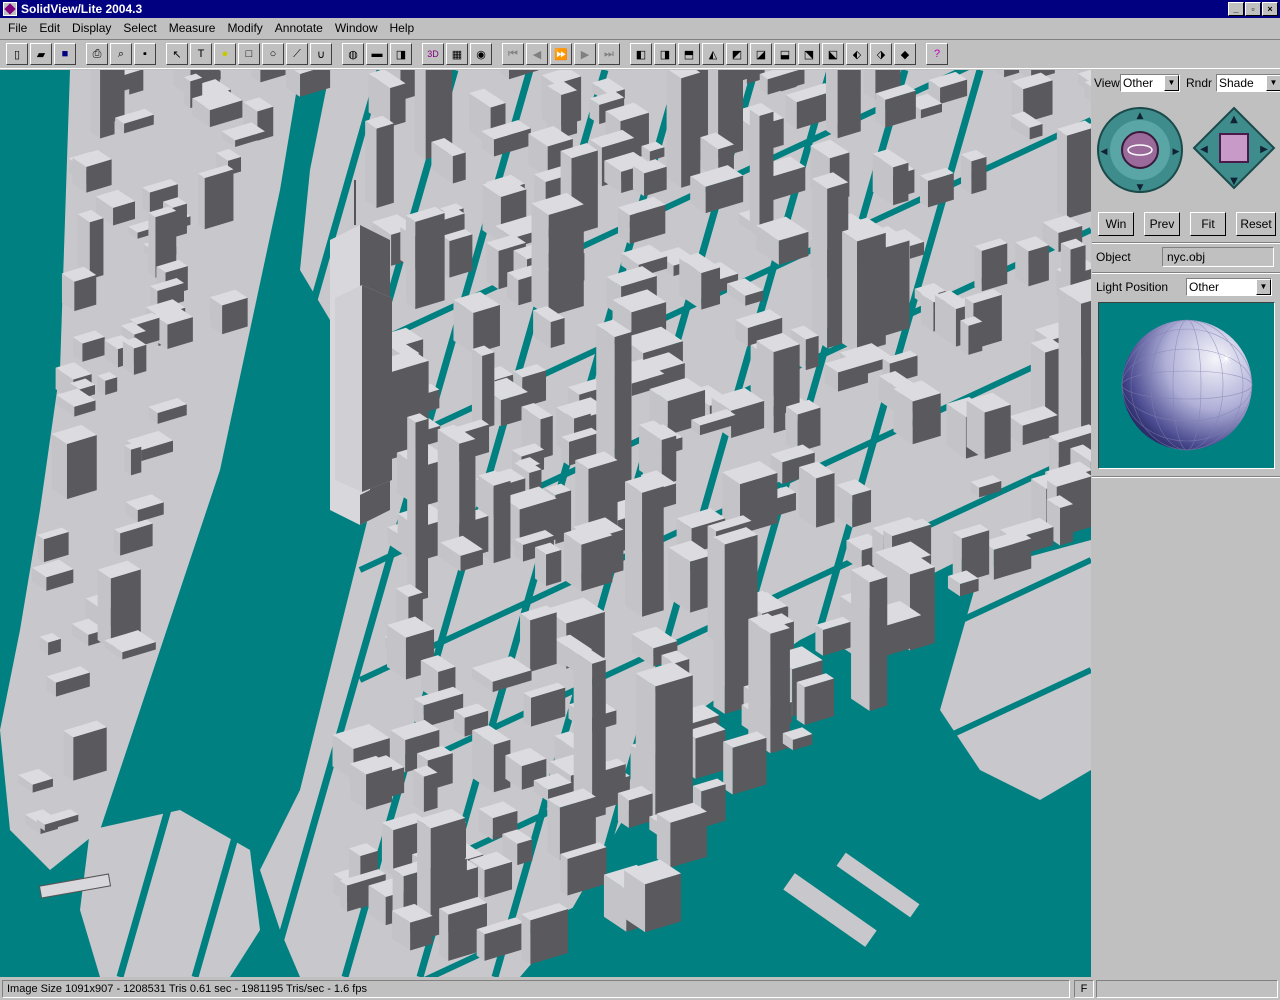  Describe the element at coordinates (401, 54) in the screenshot. I see `shape-grey-2-icon: ◨` at that location.